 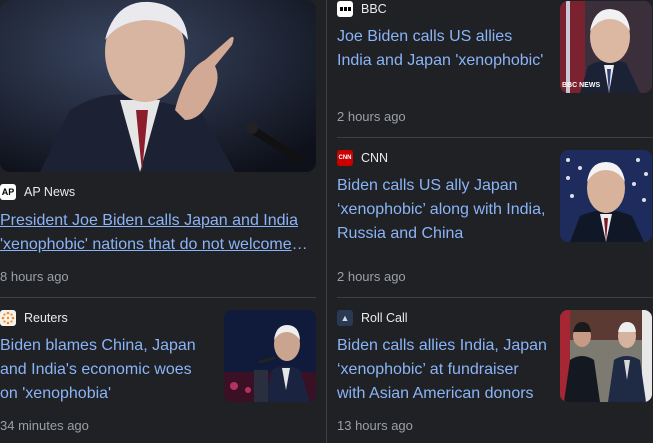 I want to click on reuters-logo-icon, so click(x=8, y=318).